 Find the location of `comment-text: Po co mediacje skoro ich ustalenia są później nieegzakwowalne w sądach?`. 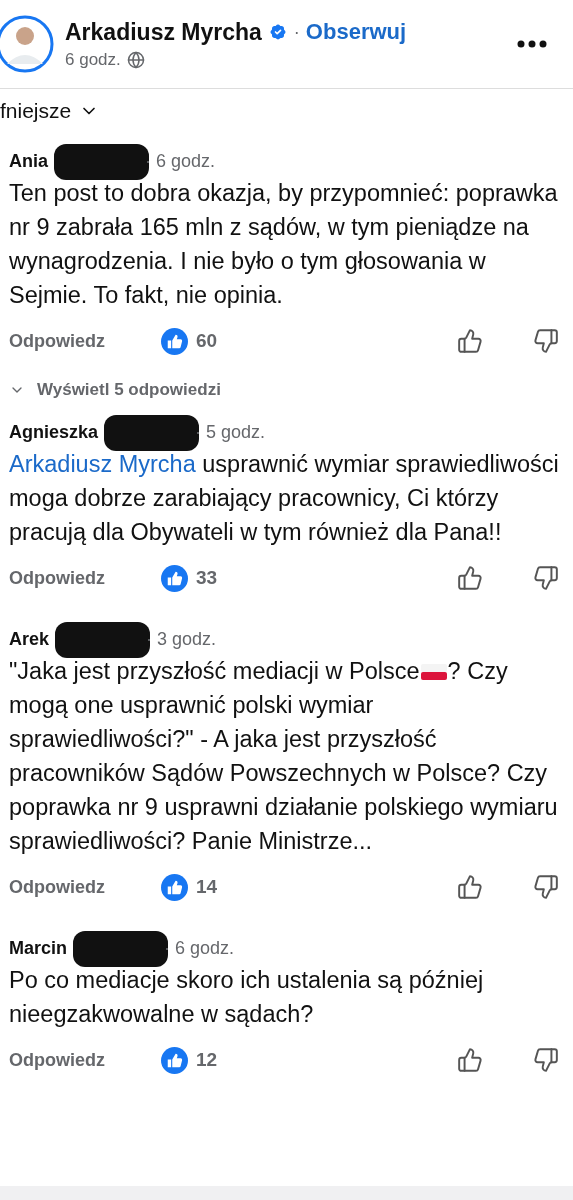

comment-text: Po co mediacje skoro ich ustalenia są później nieegzakwowalne w sądach? is located at coordinates (247, 997).